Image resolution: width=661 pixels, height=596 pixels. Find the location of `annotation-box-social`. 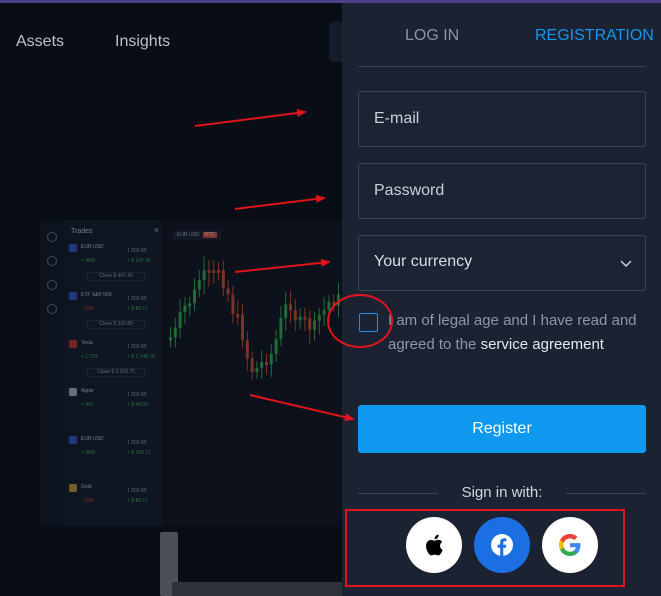

annotation-box-social is located at coordinates (485, 548).